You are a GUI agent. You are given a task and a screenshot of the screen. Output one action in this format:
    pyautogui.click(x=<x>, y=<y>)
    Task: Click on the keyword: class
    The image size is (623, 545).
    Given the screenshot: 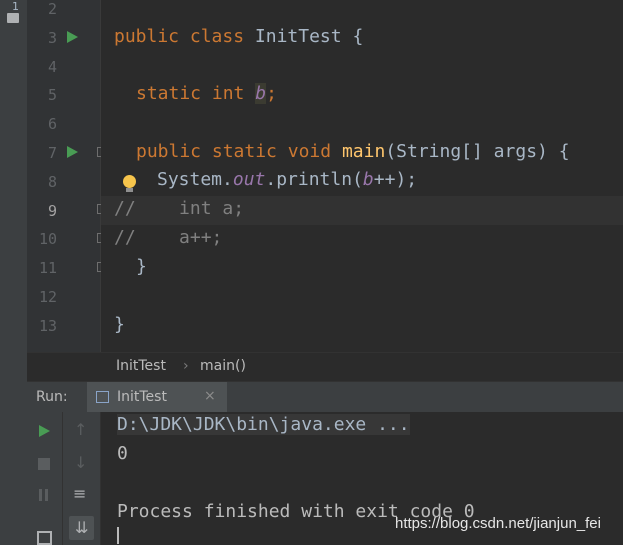 What is the action you would take?
    pyautogui.click(x=217, y=36)
    